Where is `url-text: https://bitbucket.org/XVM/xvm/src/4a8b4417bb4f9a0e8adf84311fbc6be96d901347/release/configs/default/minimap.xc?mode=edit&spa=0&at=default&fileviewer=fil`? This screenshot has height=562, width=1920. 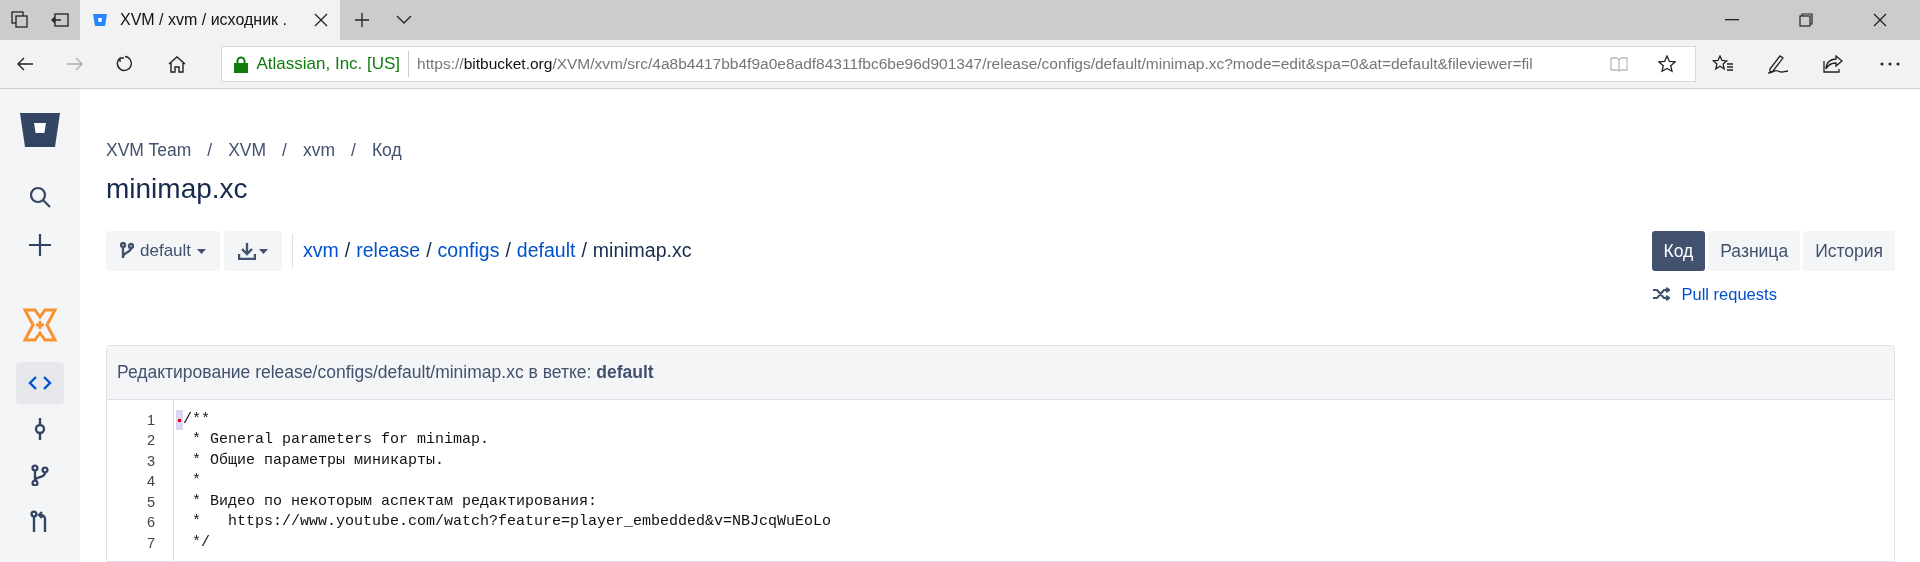 url-text: https://bitbucket.org/XVM/xvm/src/4a8b4417bb4f9a0e8adf84311fbc6be96d901347/release/configs/default/minimap.xc?mode=edit&spa=0&at=default&fileviewer=fil is located at coordinates (975, 64).